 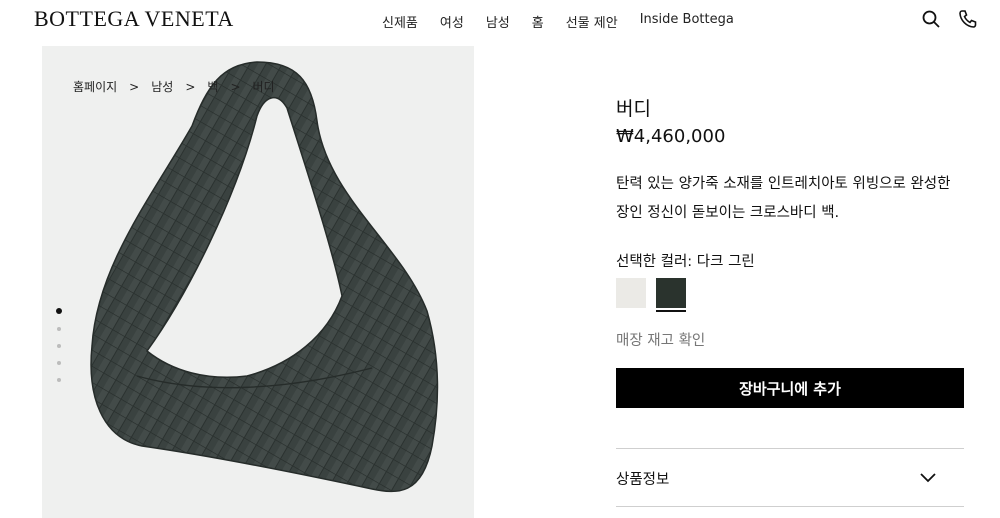 I want to click on nav-women: 여성, so click(x=452, y=21).